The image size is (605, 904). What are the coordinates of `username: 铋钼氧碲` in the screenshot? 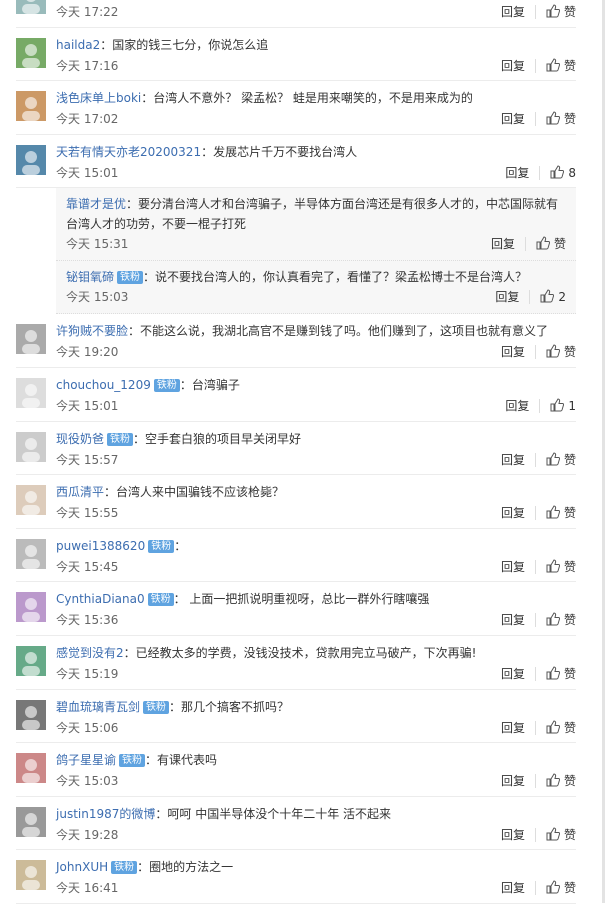 It's located at (90, 277).